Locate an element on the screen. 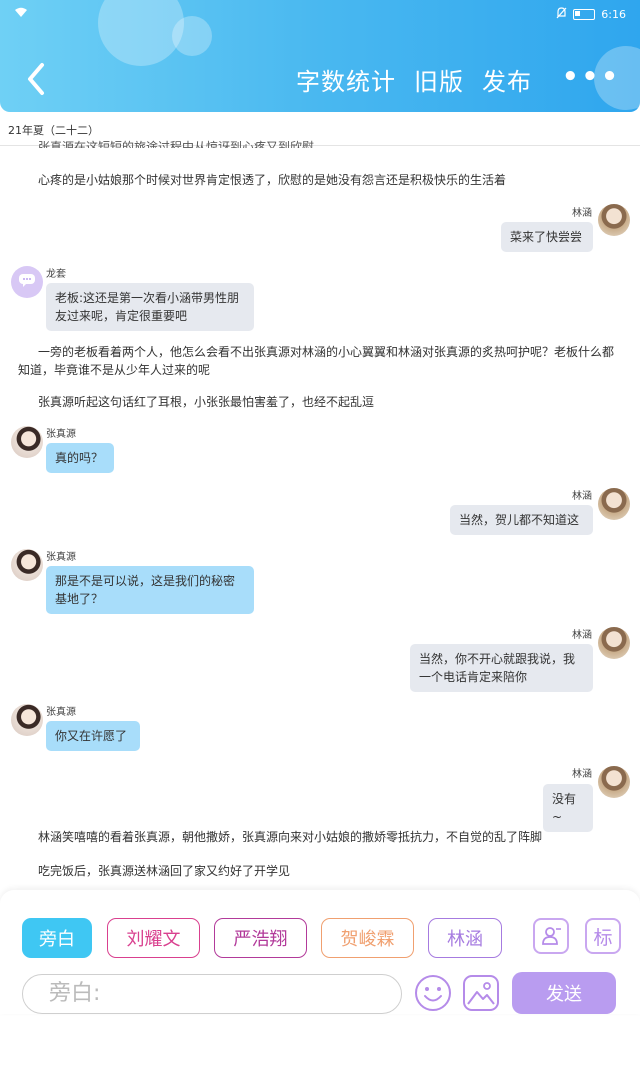 This screenshot has width=640, height=1066. person-add-icon is located at coordinates (551, 936).